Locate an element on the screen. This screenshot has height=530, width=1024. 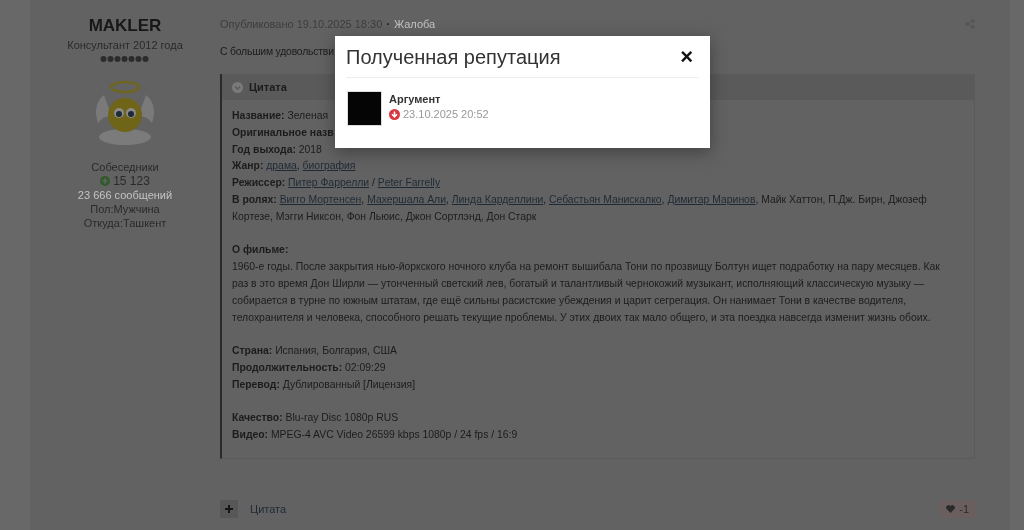
multiquote-button is located at coordinates (229, 509).